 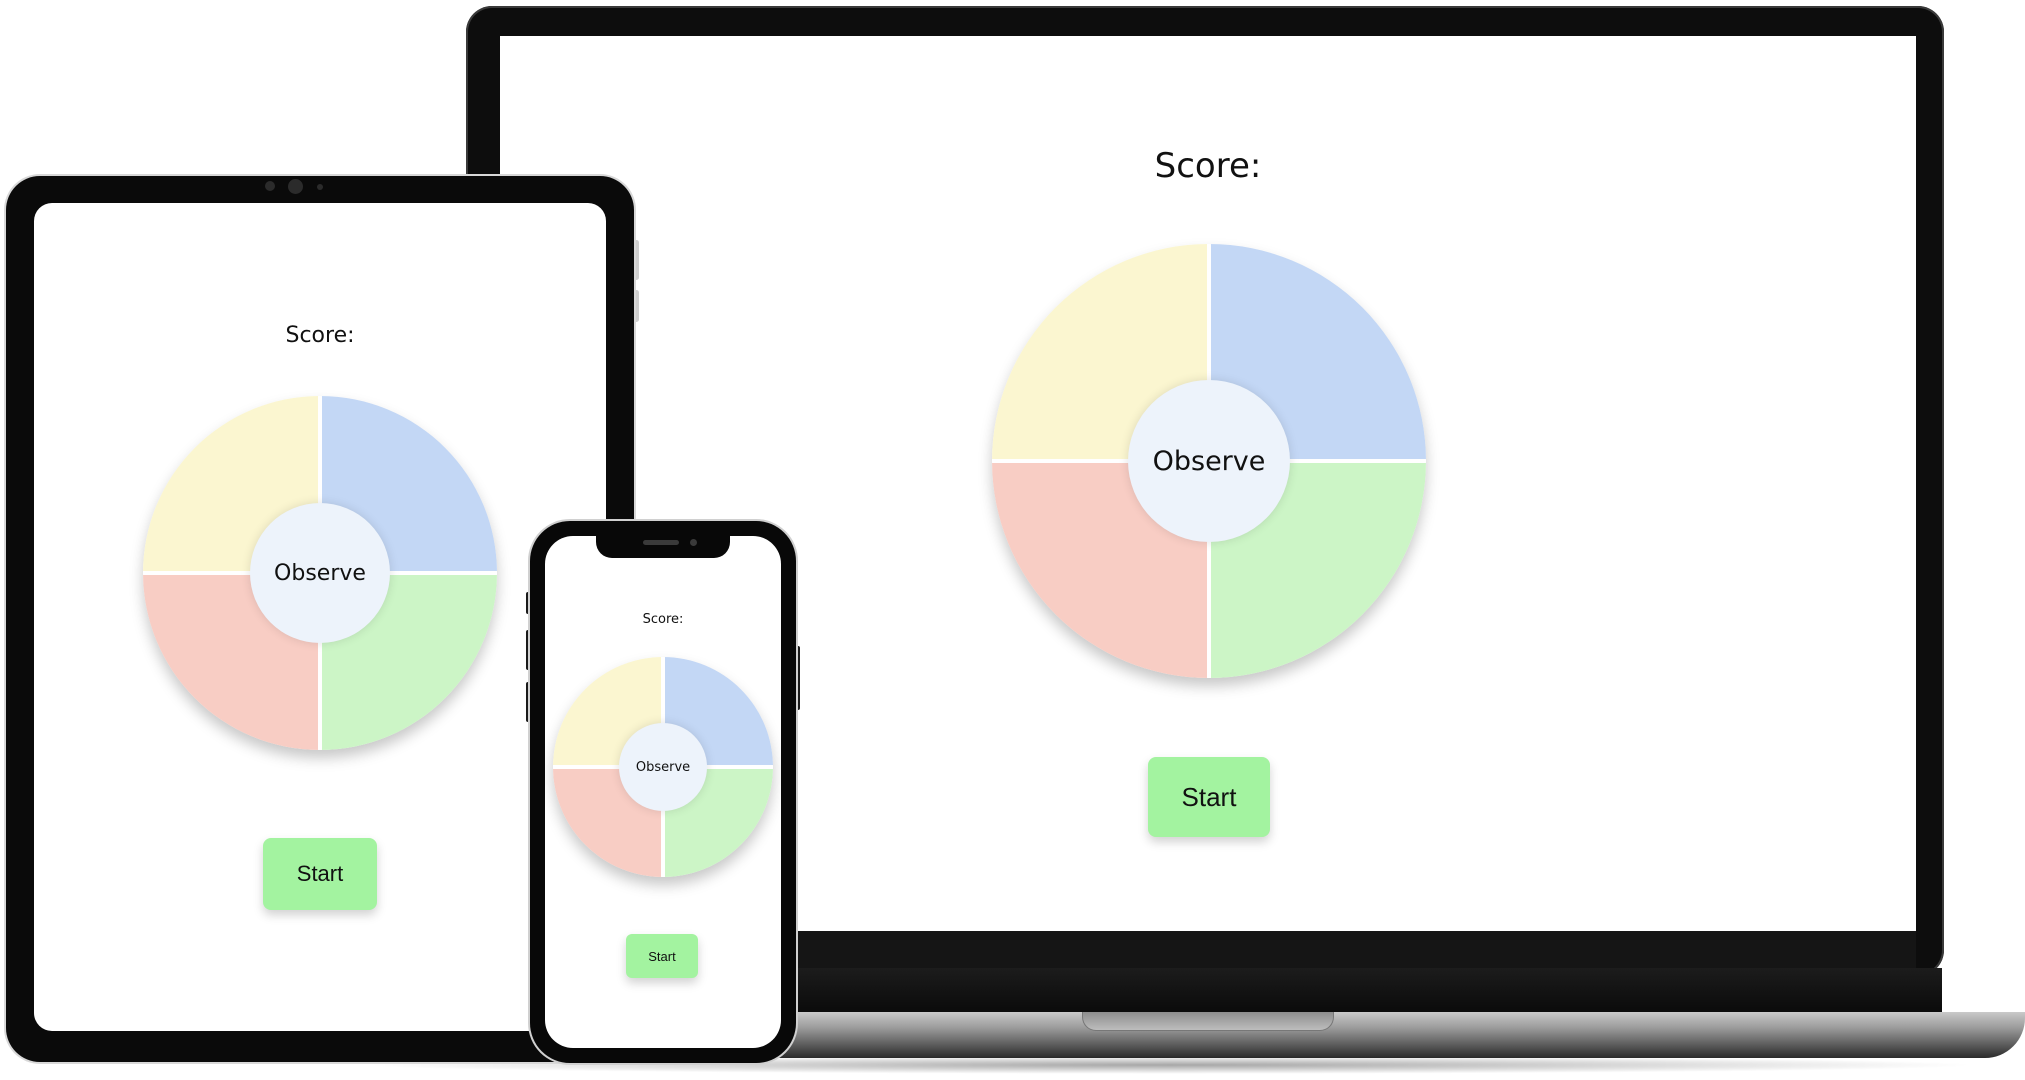 What do you see at coordinates (693, 542) in the screenshot?
I see `phone-camera-icon` at bounding box center [693, 542].